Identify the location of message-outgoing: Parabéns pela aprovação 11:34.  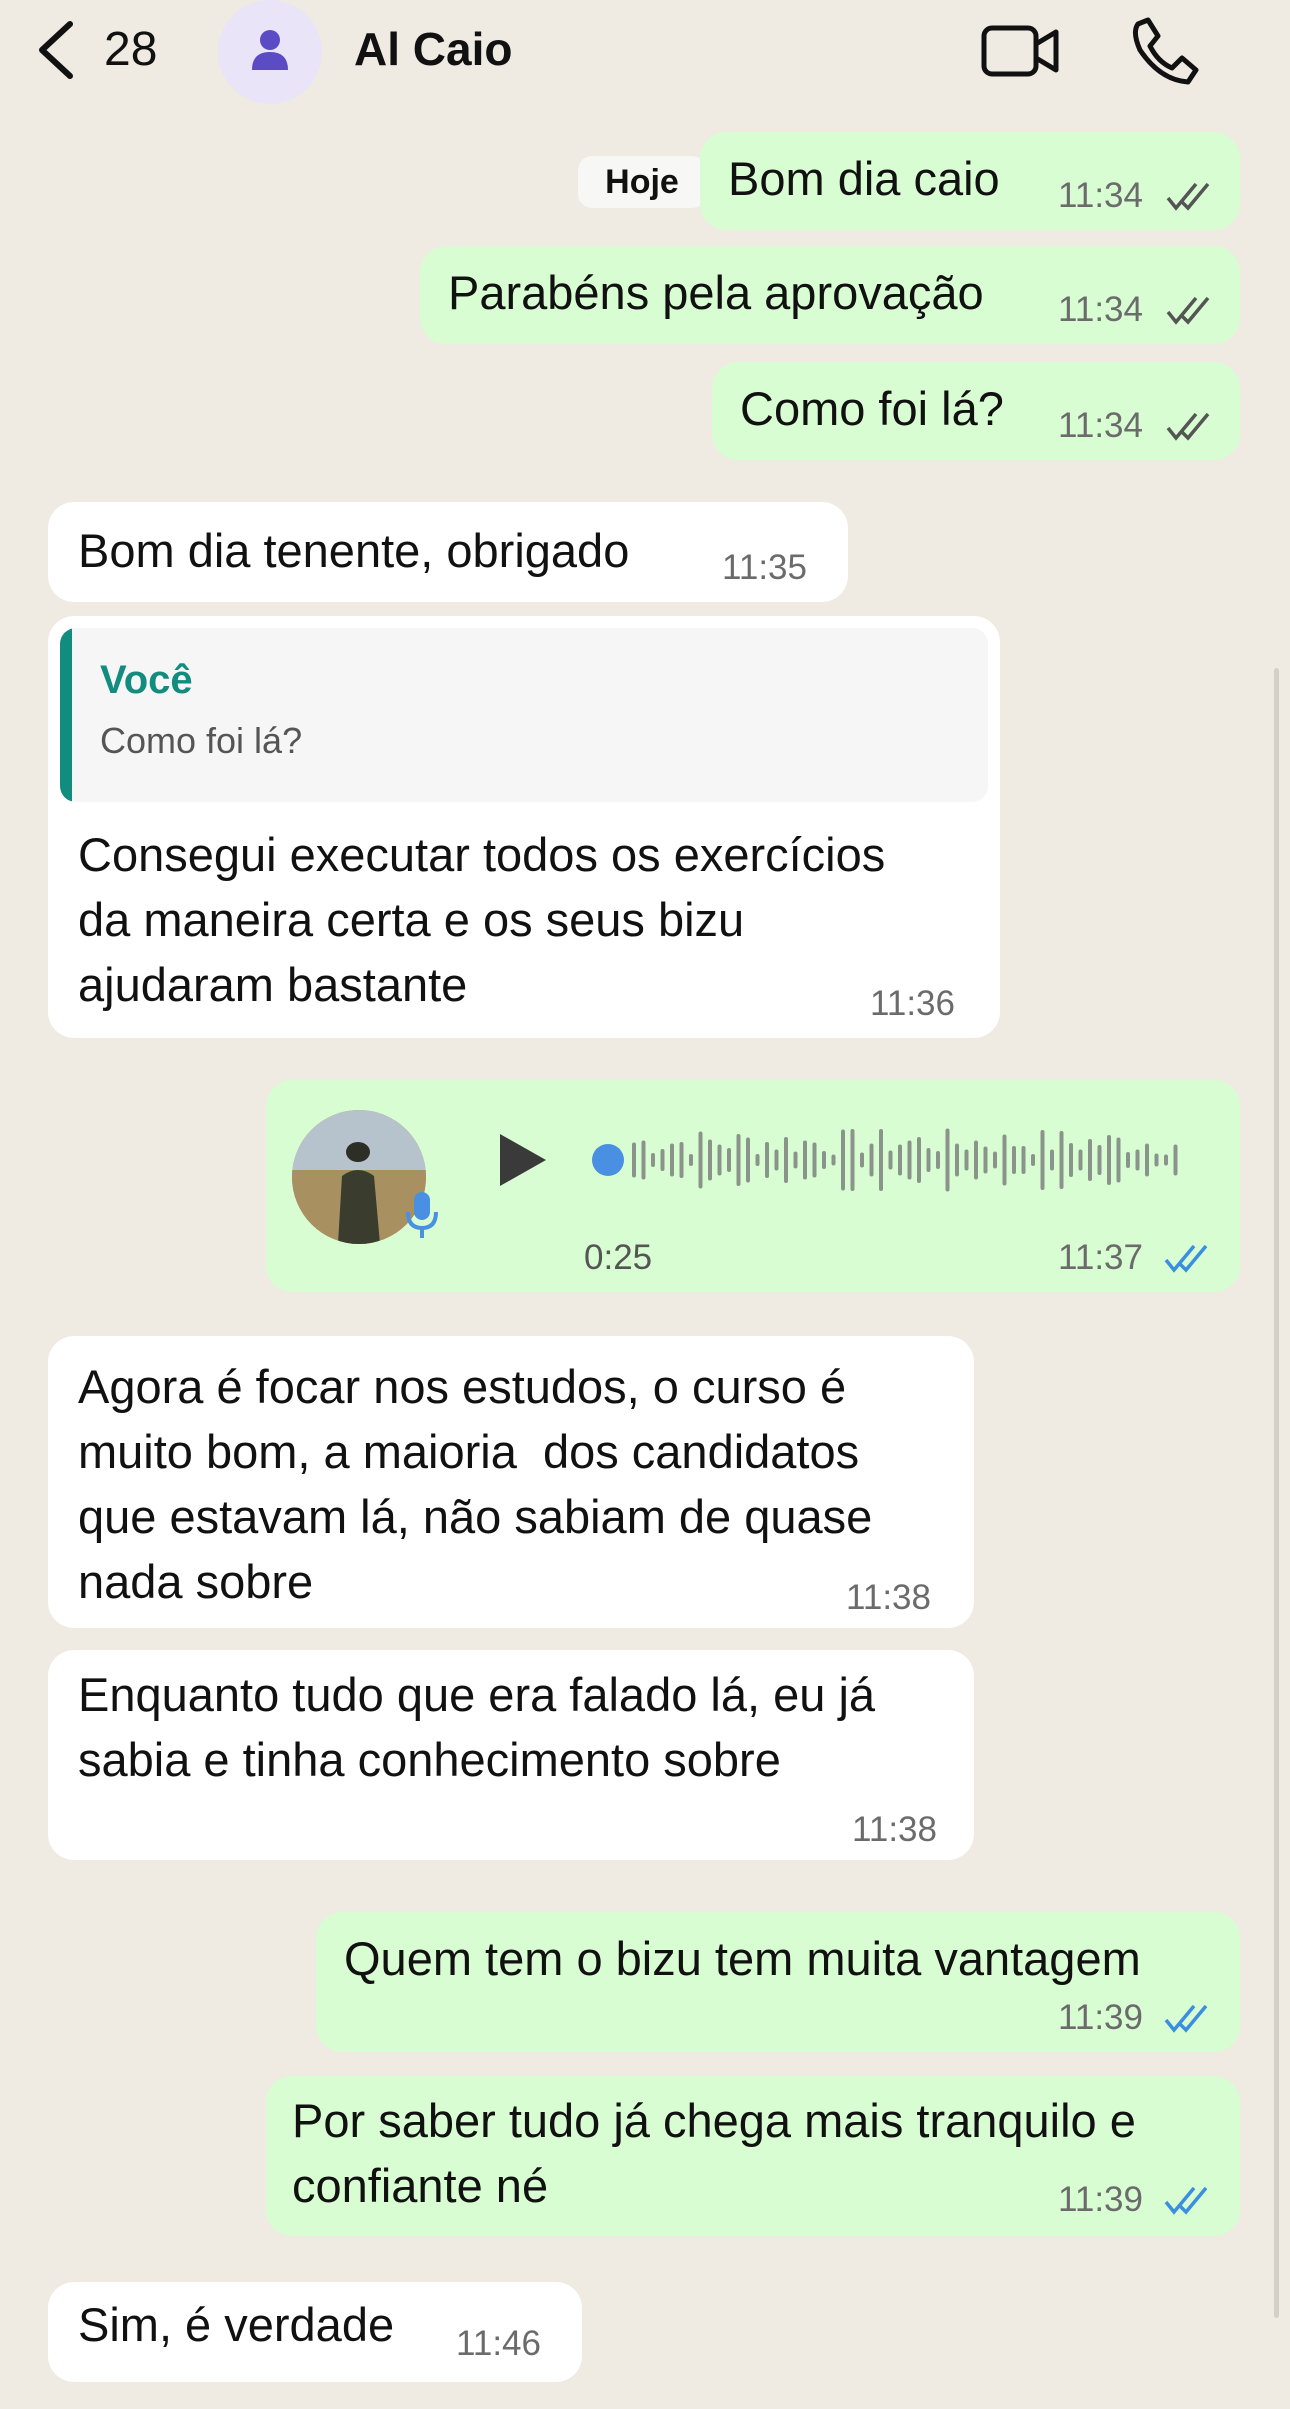
(830, 295).